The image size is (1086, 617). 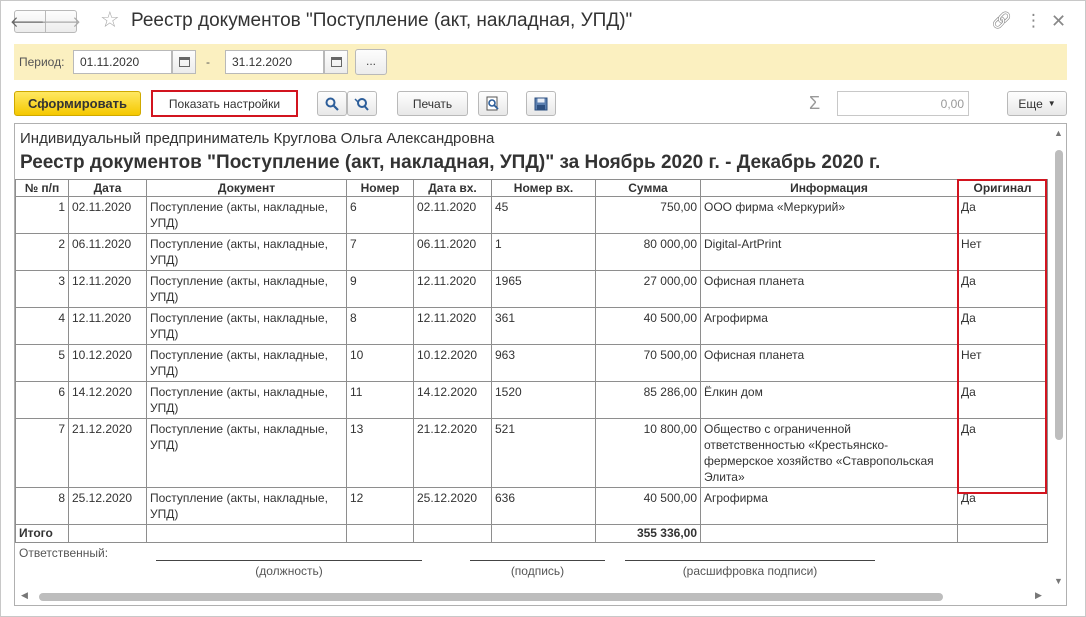 I want to click on cell-date: 25.12.2020, so click(x=107, y=506).